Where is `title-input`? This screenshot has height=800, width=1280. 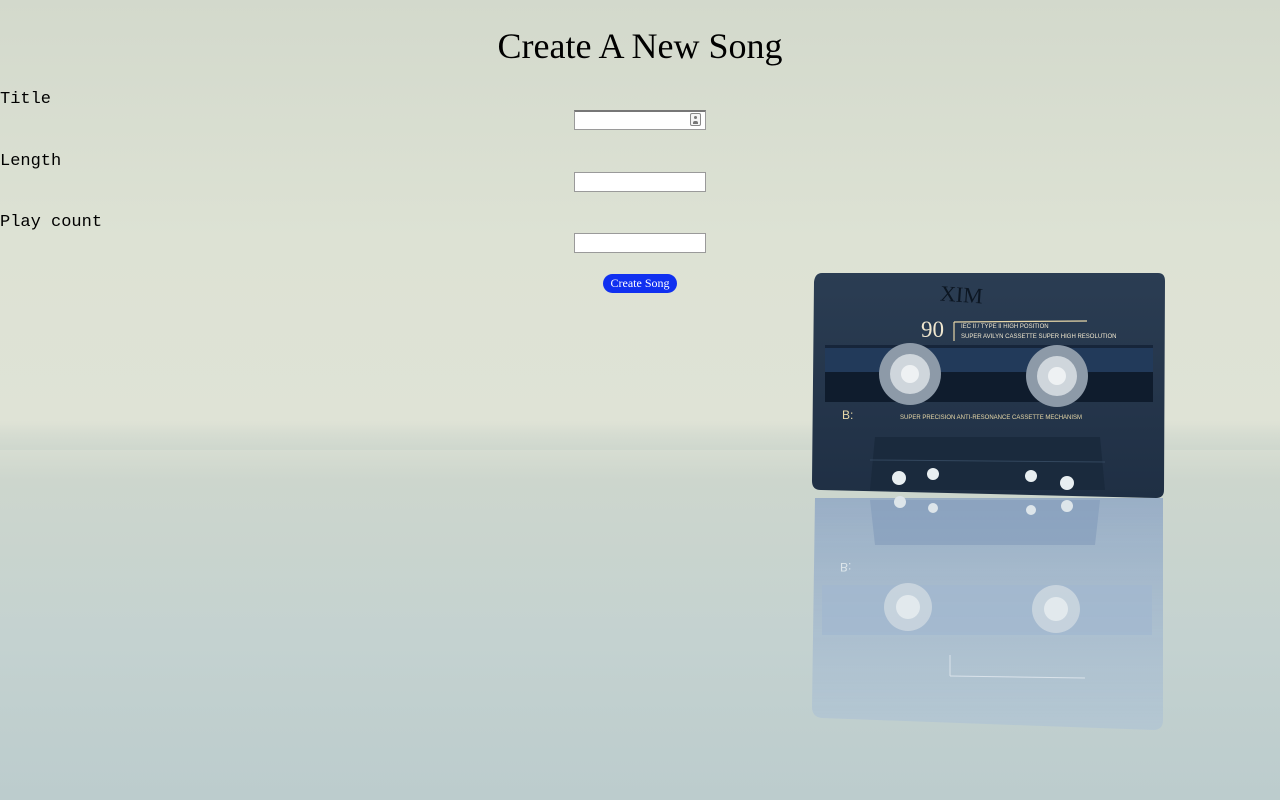
title-input is located at coordinates (640, 120).